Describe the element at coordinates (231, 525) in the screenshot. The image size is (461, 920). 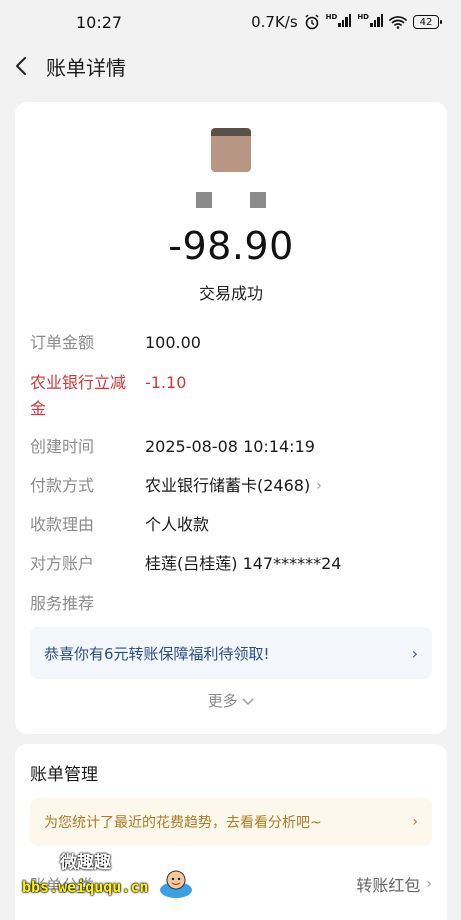
I see `detail-row-reason: 收款理由 个人收款` at that location.